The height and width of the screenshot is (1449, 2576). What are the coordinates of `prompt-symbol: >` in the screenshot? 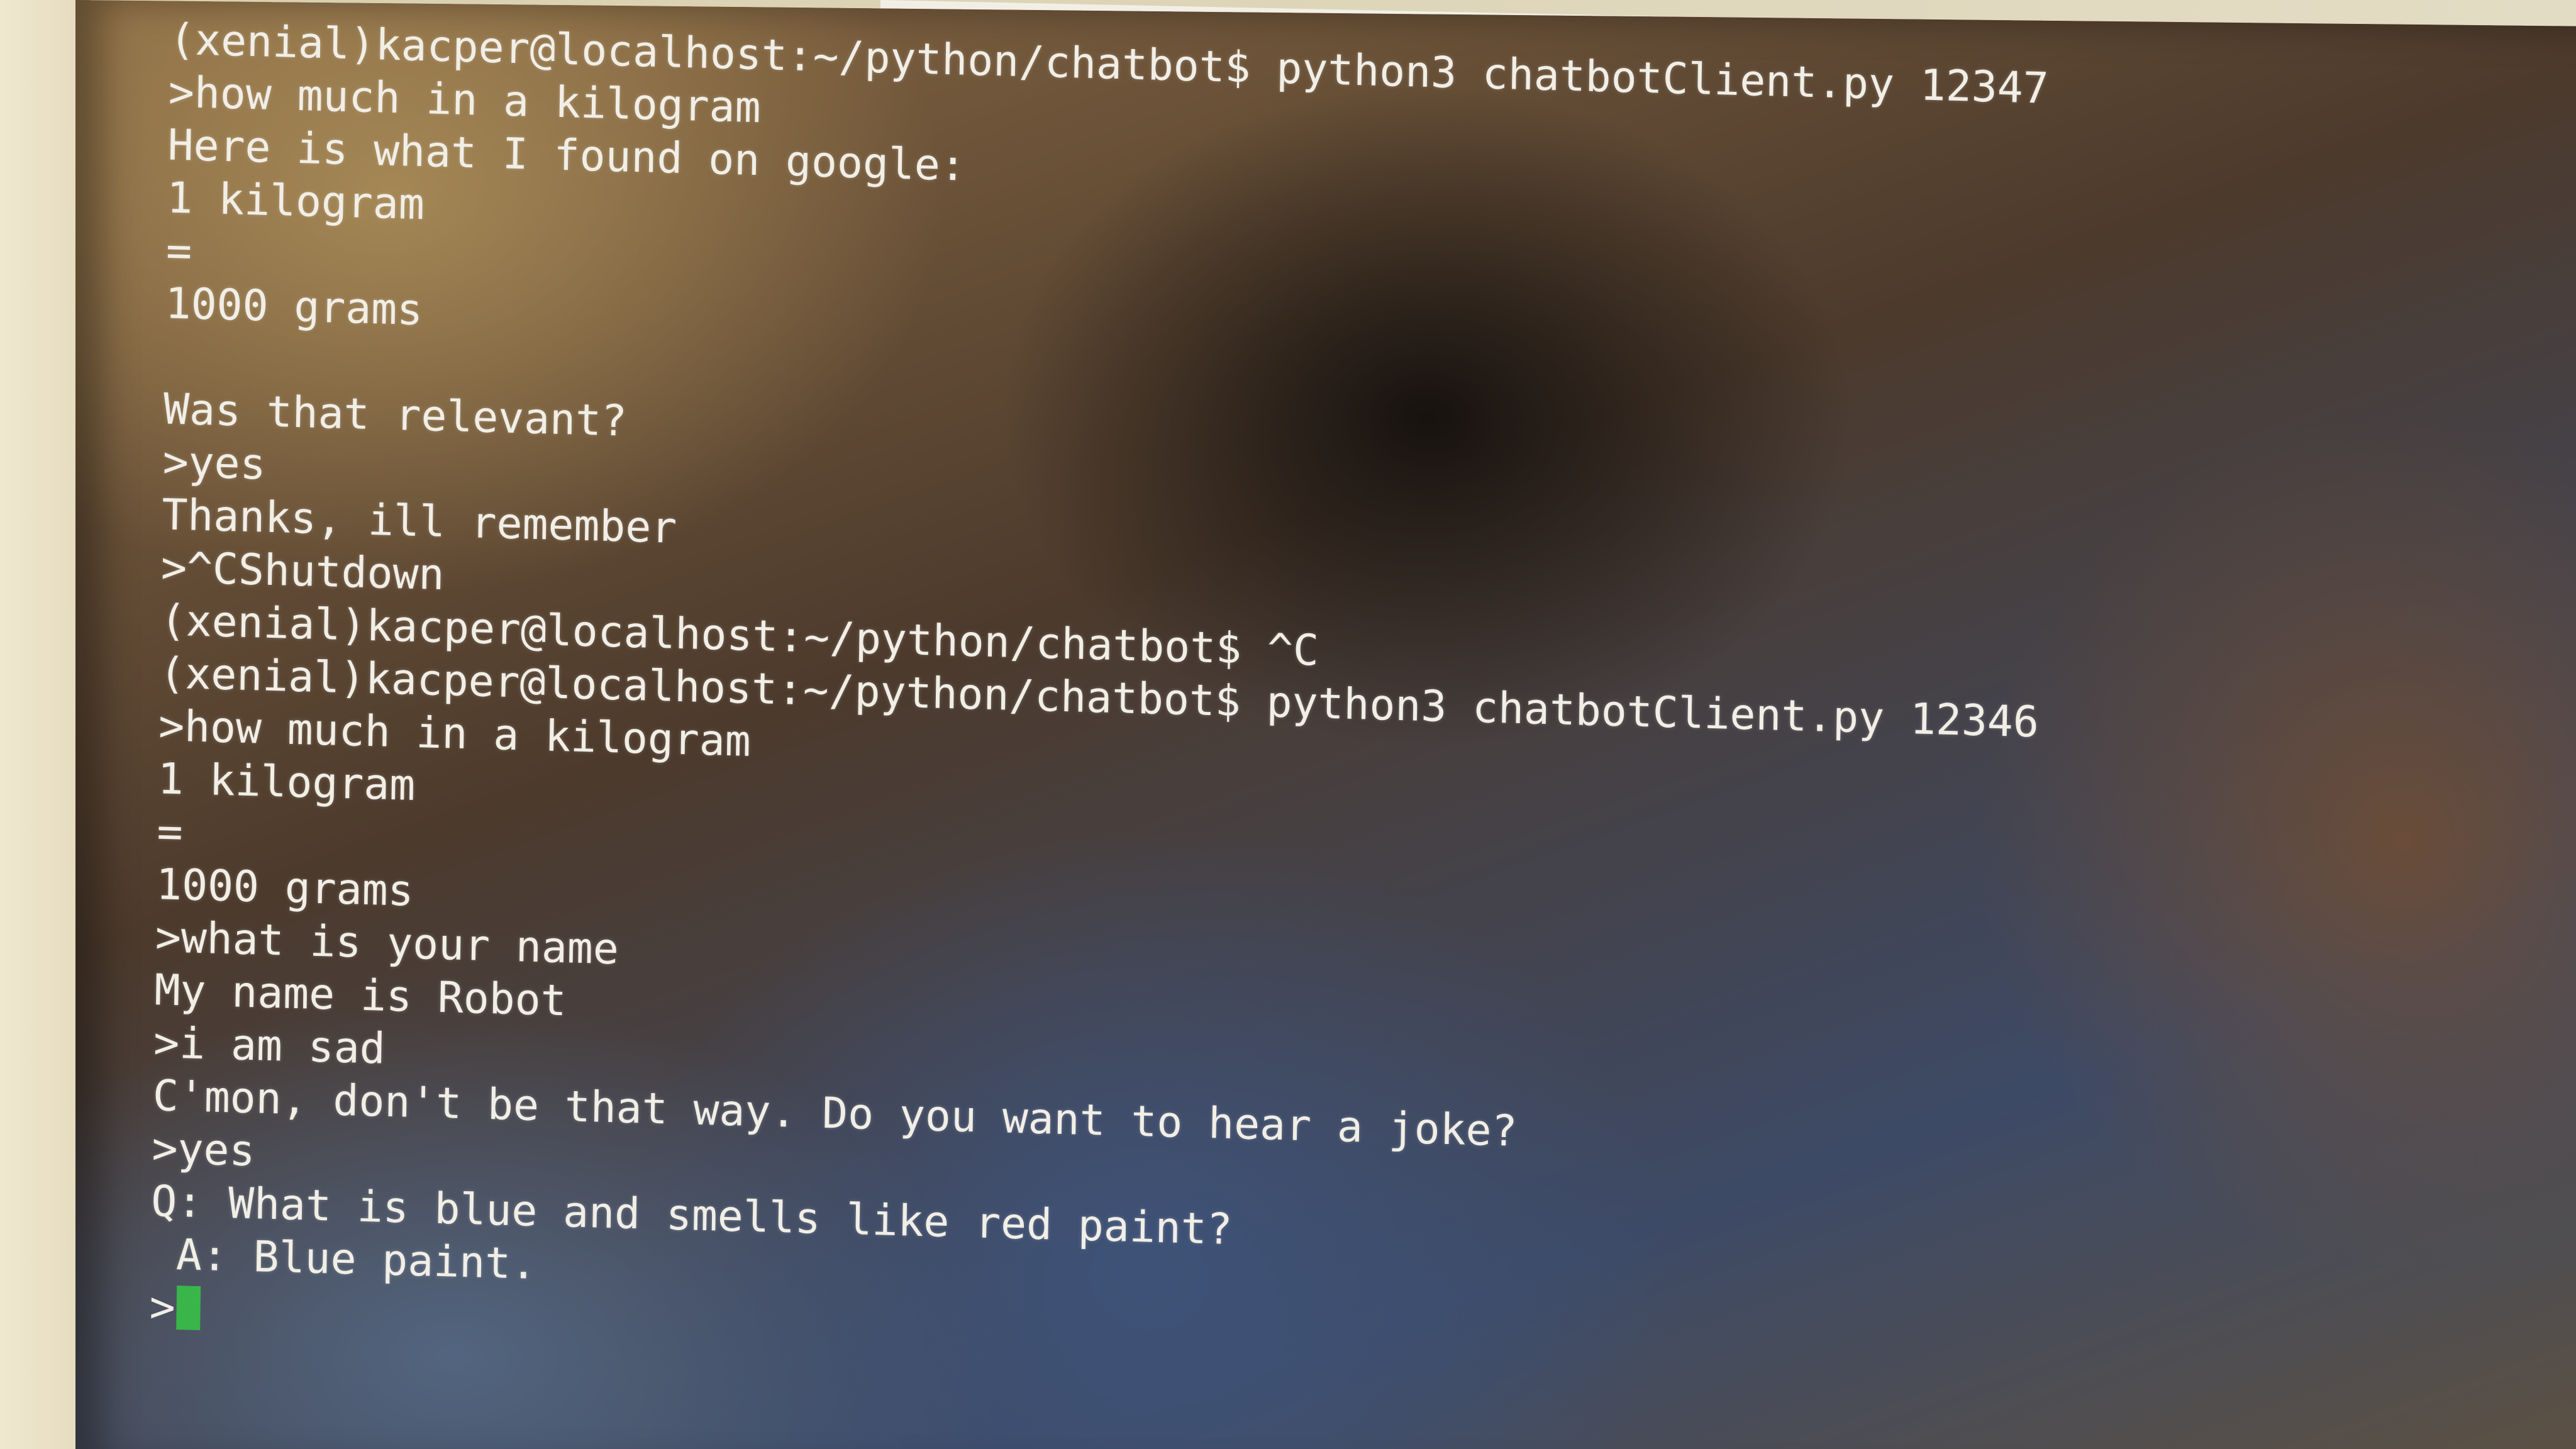 It's located at (162, 1307).